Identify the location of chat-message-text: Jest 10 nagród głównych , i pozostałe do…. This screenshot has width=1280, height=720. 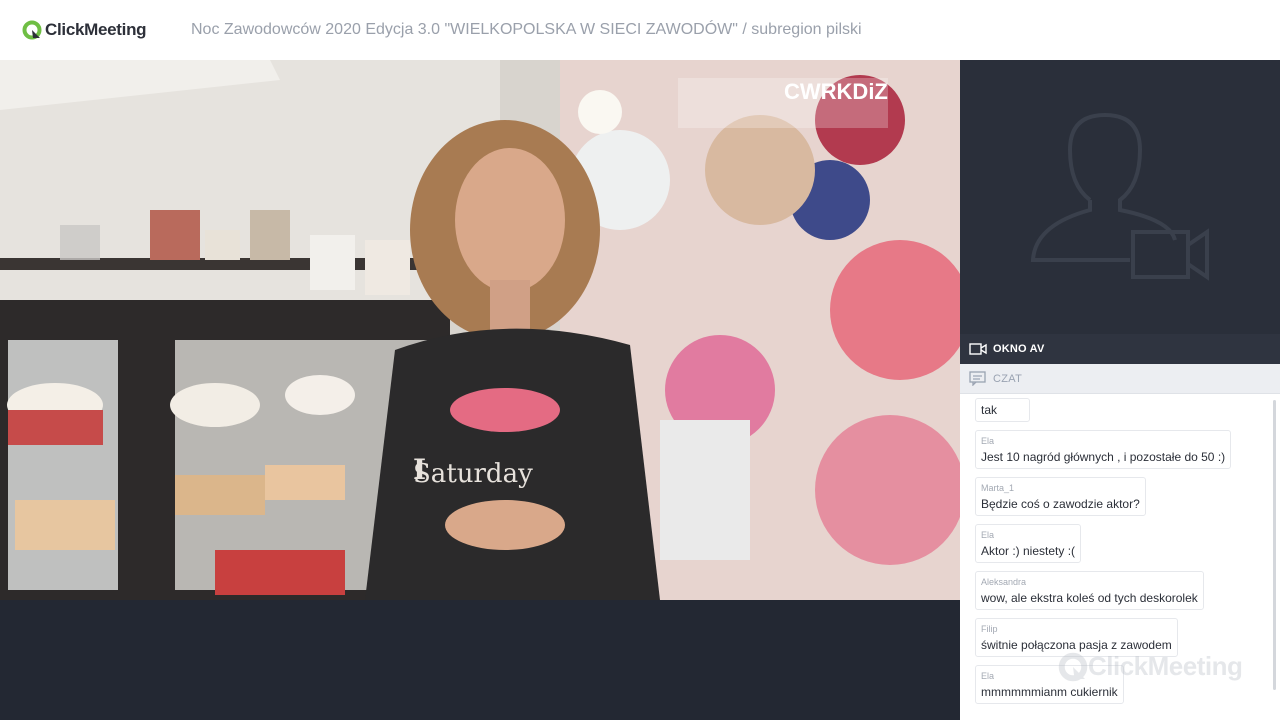
(1103, 457).